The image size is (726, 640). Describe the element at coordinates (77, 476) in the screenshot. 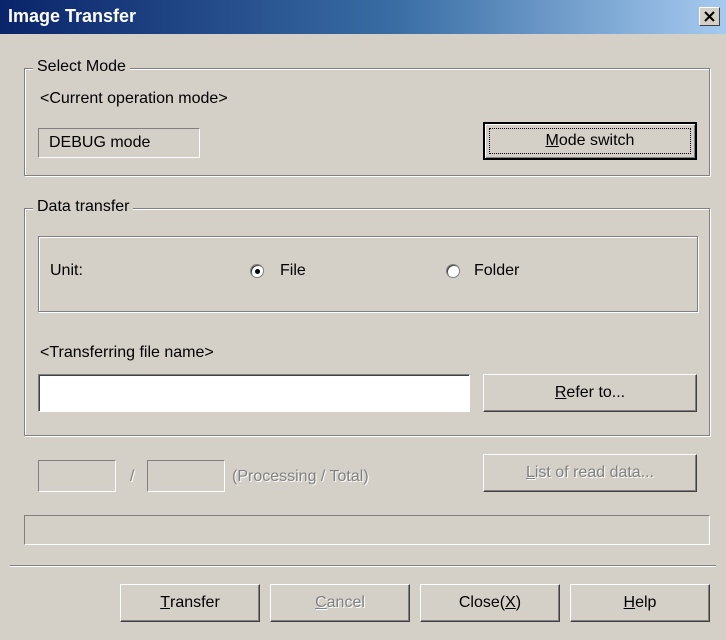

I see `processing-count-field` at that location.